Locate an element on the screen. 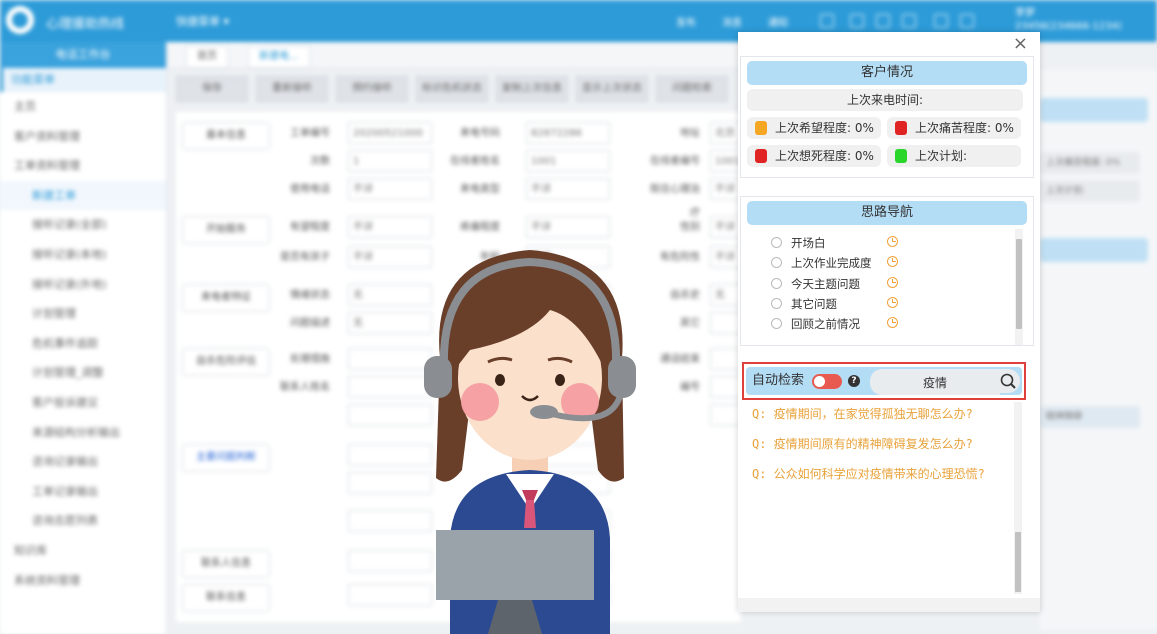 This screenshot has height=634, width=1157. result-question: Q: 公众如何科学应对疫情带来的心理恐慌? is located at coordinates (879, 474).